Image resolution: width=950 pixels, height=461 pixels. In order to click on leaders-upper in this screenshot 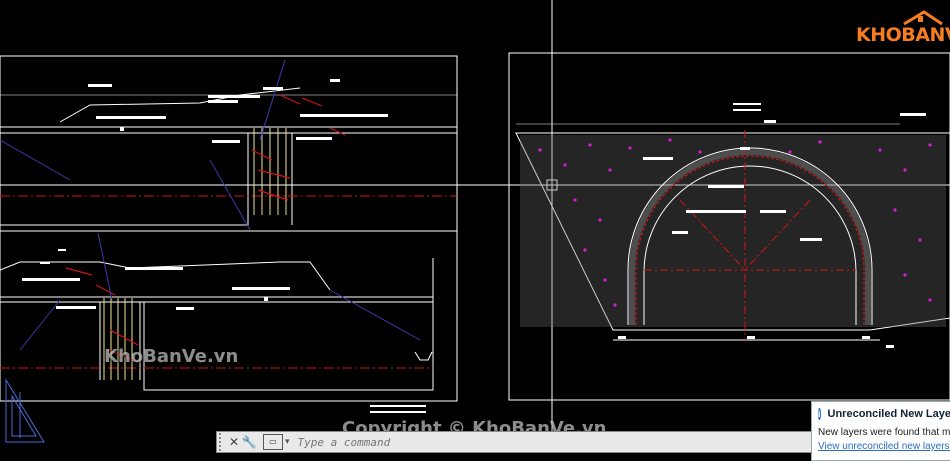, I will do `click(143, 145)`.